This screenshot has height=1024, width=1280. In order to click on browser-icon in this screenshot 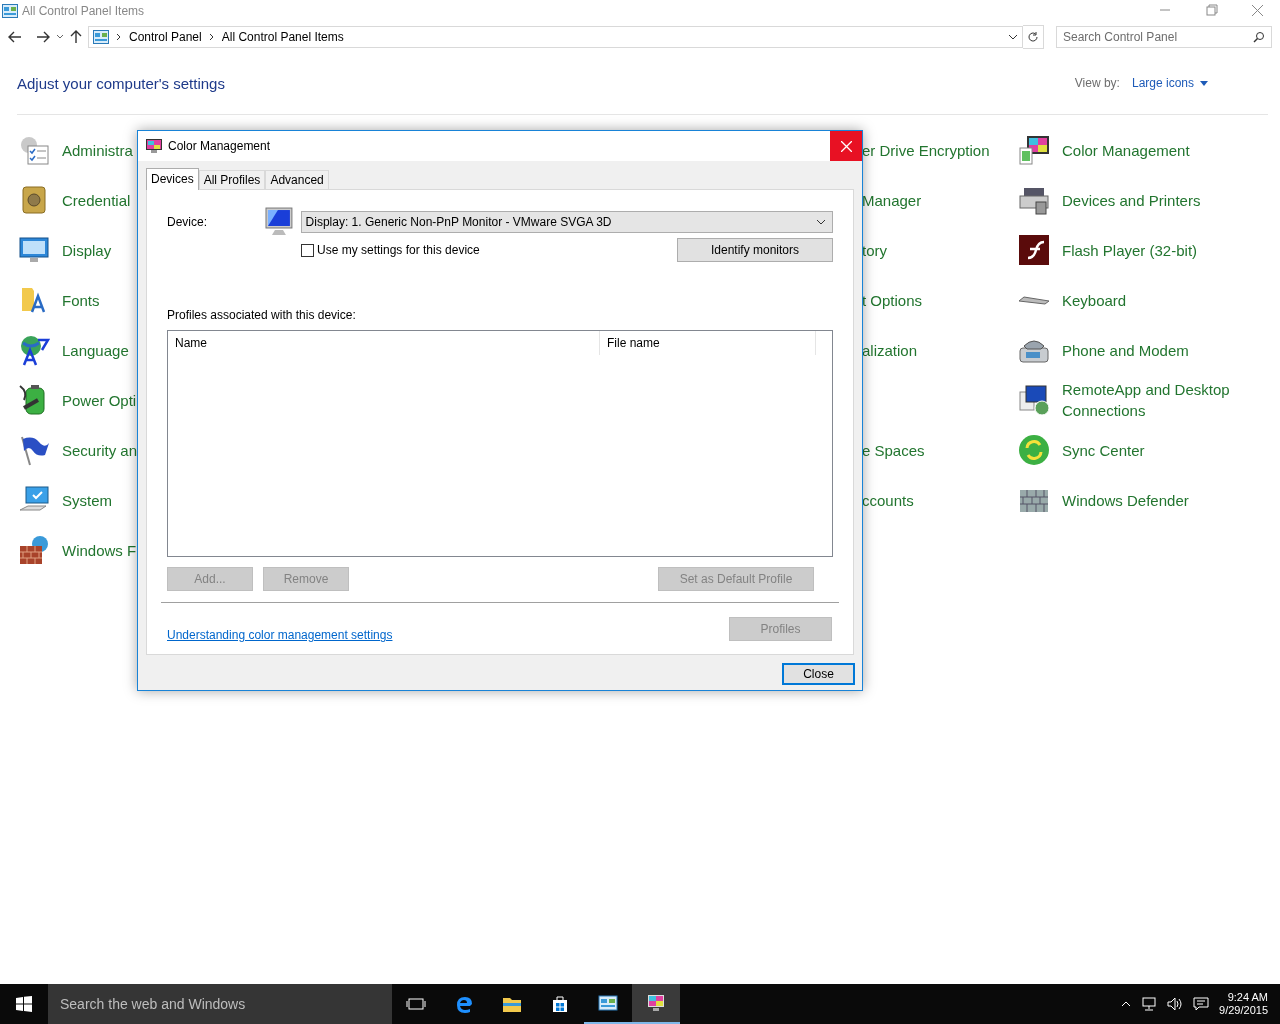, I will do `click(464, 1004)`.